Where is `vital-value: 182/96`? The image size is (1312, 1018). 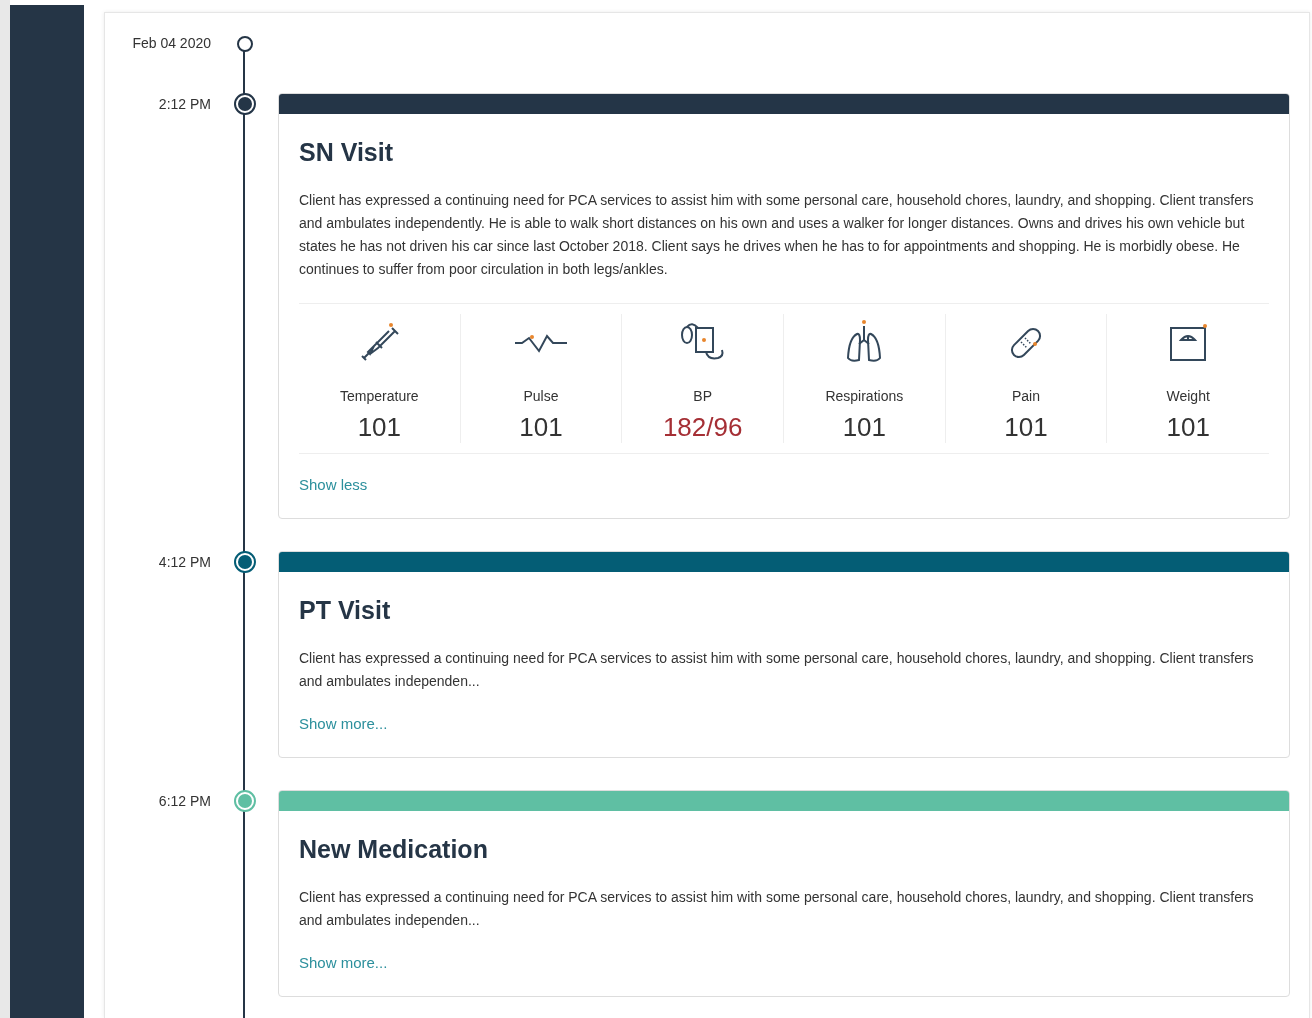
vital-value: 182/96 is located at coordinates (702, 427).